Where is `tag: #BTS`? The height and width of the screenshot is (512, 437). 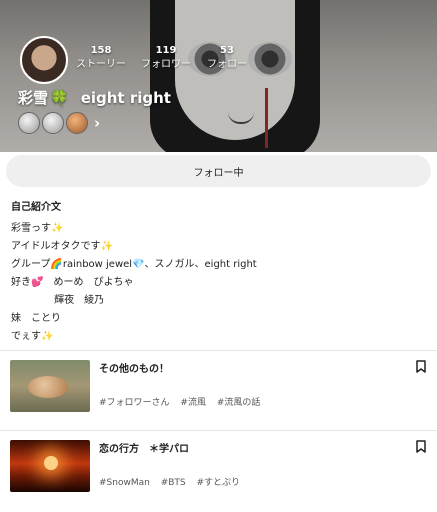
tag: #BTS is located at coordinates (173, 483).